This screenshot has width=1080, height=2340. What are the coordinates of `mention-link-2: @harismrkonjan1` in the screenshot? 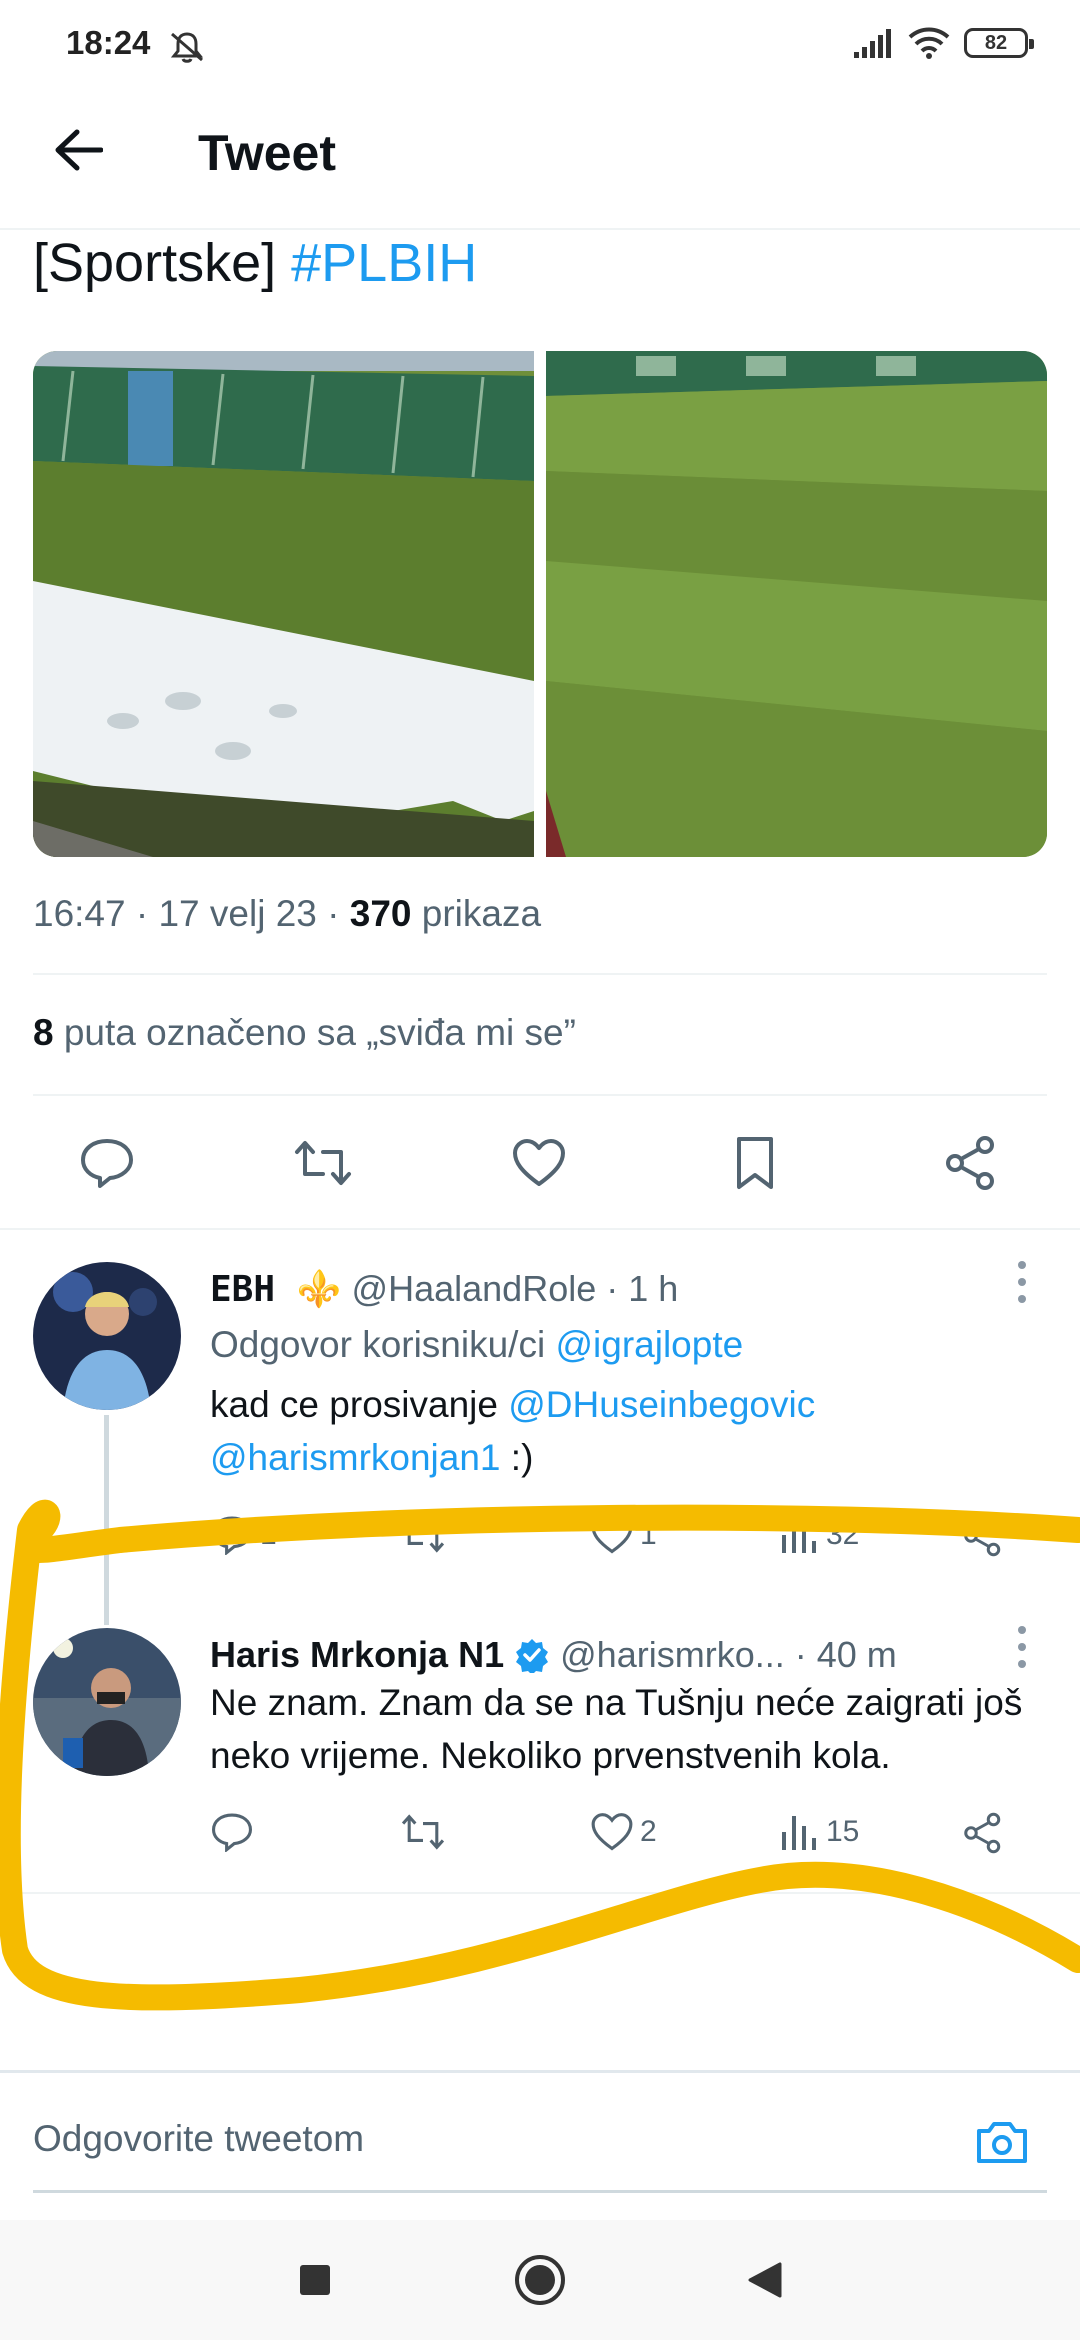 It's located at (355, 1457).